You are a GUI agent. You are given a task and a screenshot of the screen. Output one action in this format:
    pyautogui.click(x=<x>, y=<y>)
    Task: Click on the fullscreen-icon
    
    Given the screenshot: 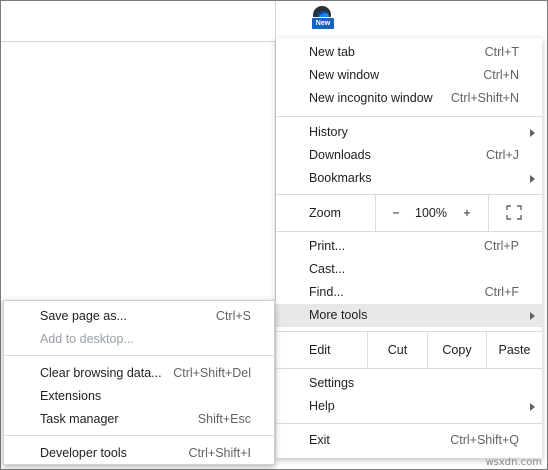 What is the action you would take?
    pyautogui.click(x=514, y=212)
    